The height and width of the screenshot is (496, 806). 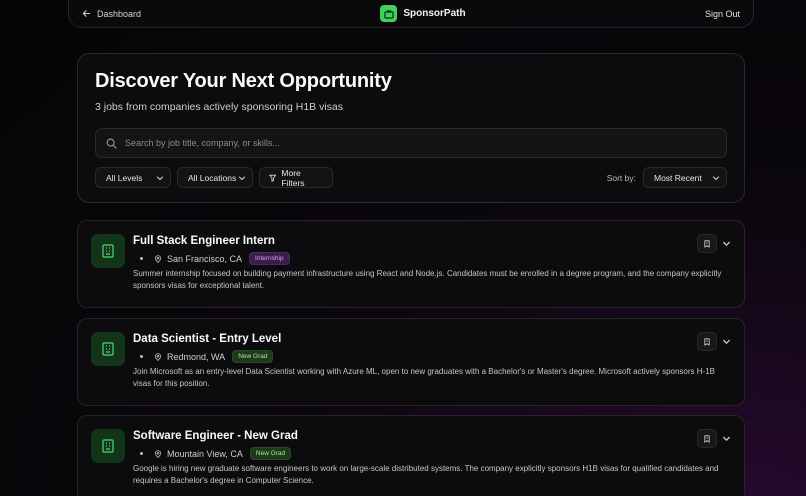 I want to click on back-to-dashboard-link: Dashboard, so click(x=111, y=14).